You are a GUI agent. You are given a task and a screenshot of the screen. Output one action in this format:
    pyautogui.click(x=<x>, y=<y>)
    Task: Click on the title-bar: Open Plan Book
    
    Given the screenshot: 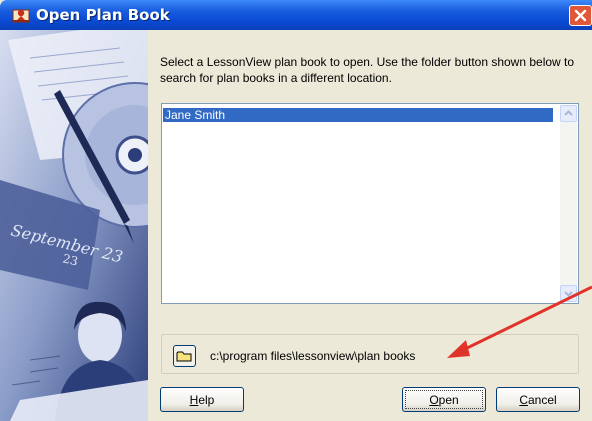 What is the action you would take?
    pyautogui.click(x=296, y=15)
    